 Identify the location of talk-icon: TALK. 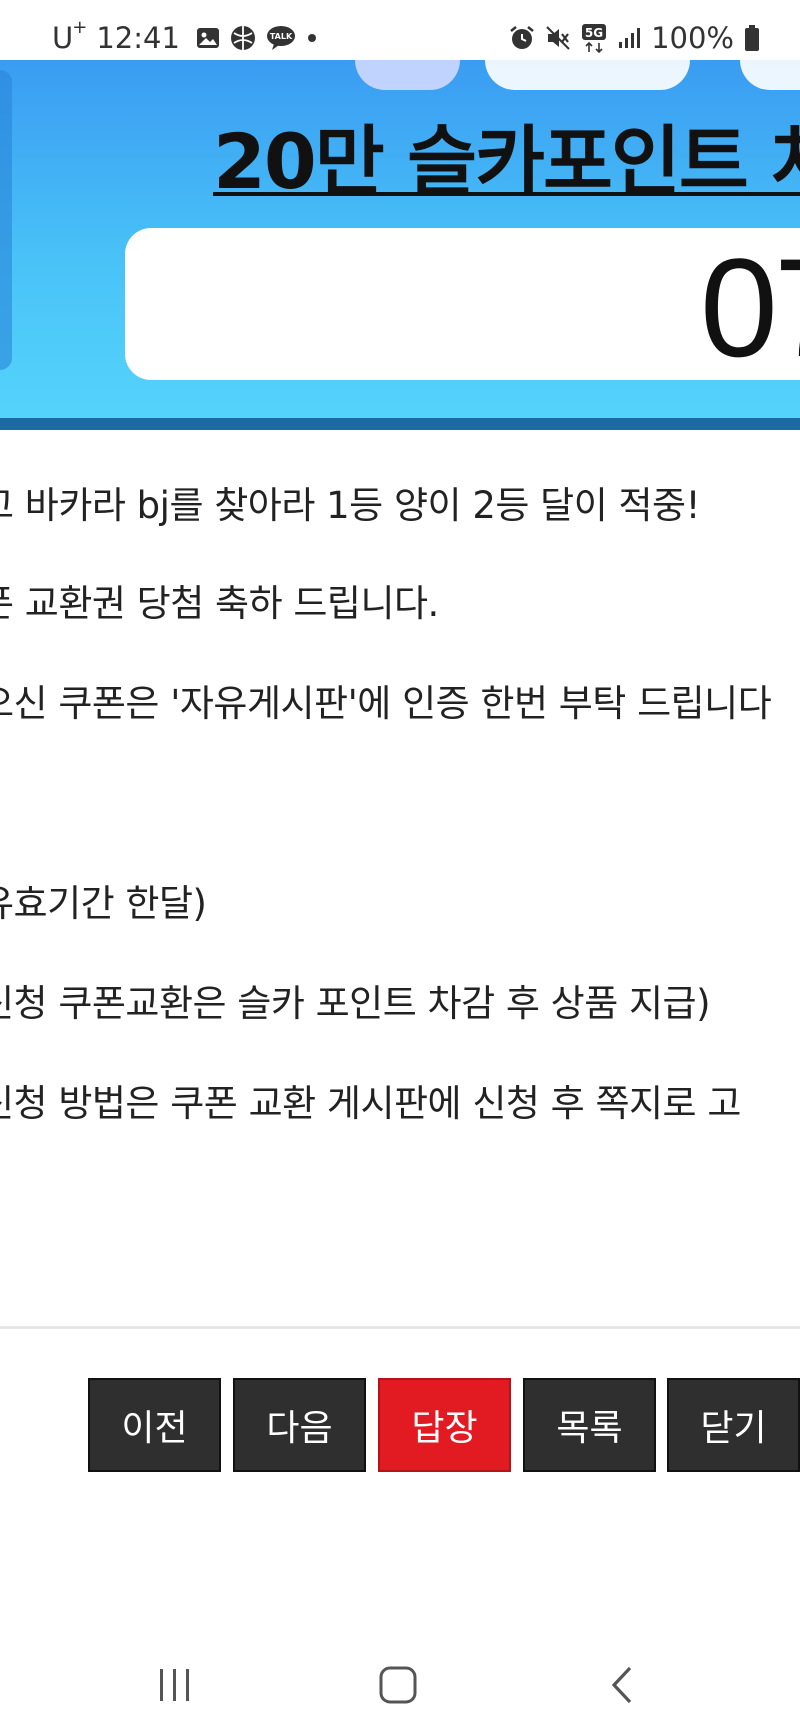
(281, 38).